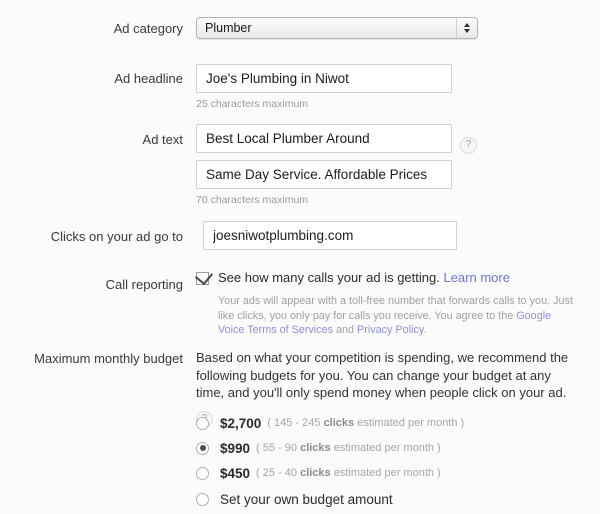 This screenshot has width=600, height=514. What do you see at coordinates (228, 28) in the screenshot?
I see `ad-category-selected-value: Plumber` at bounding box center [228, 28].